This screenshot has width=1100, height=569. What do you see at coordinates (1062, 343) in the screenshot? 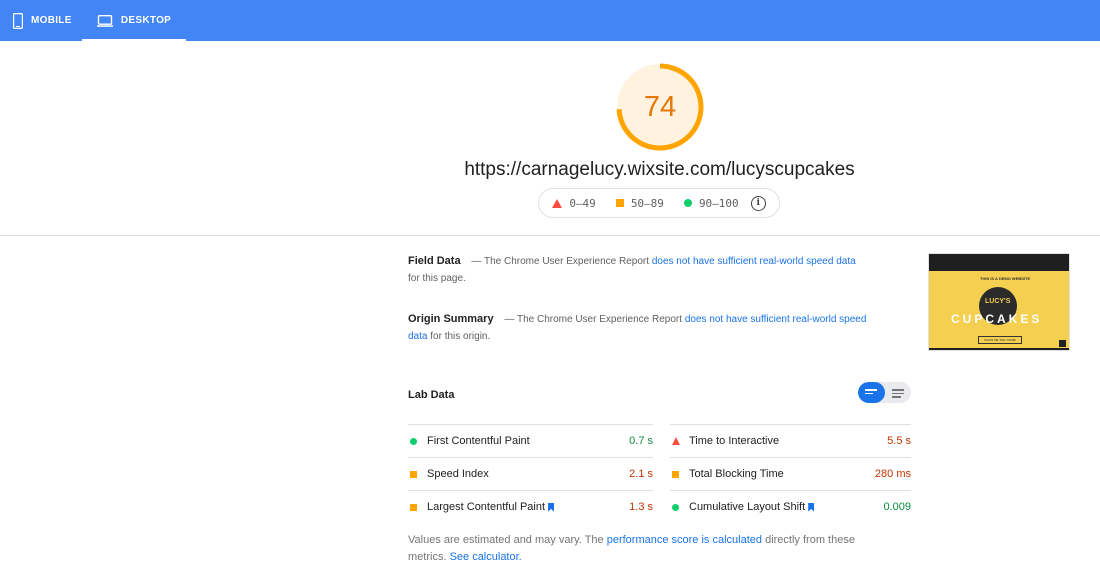
I see `chat-icon` at bounding box center [1062, 343].